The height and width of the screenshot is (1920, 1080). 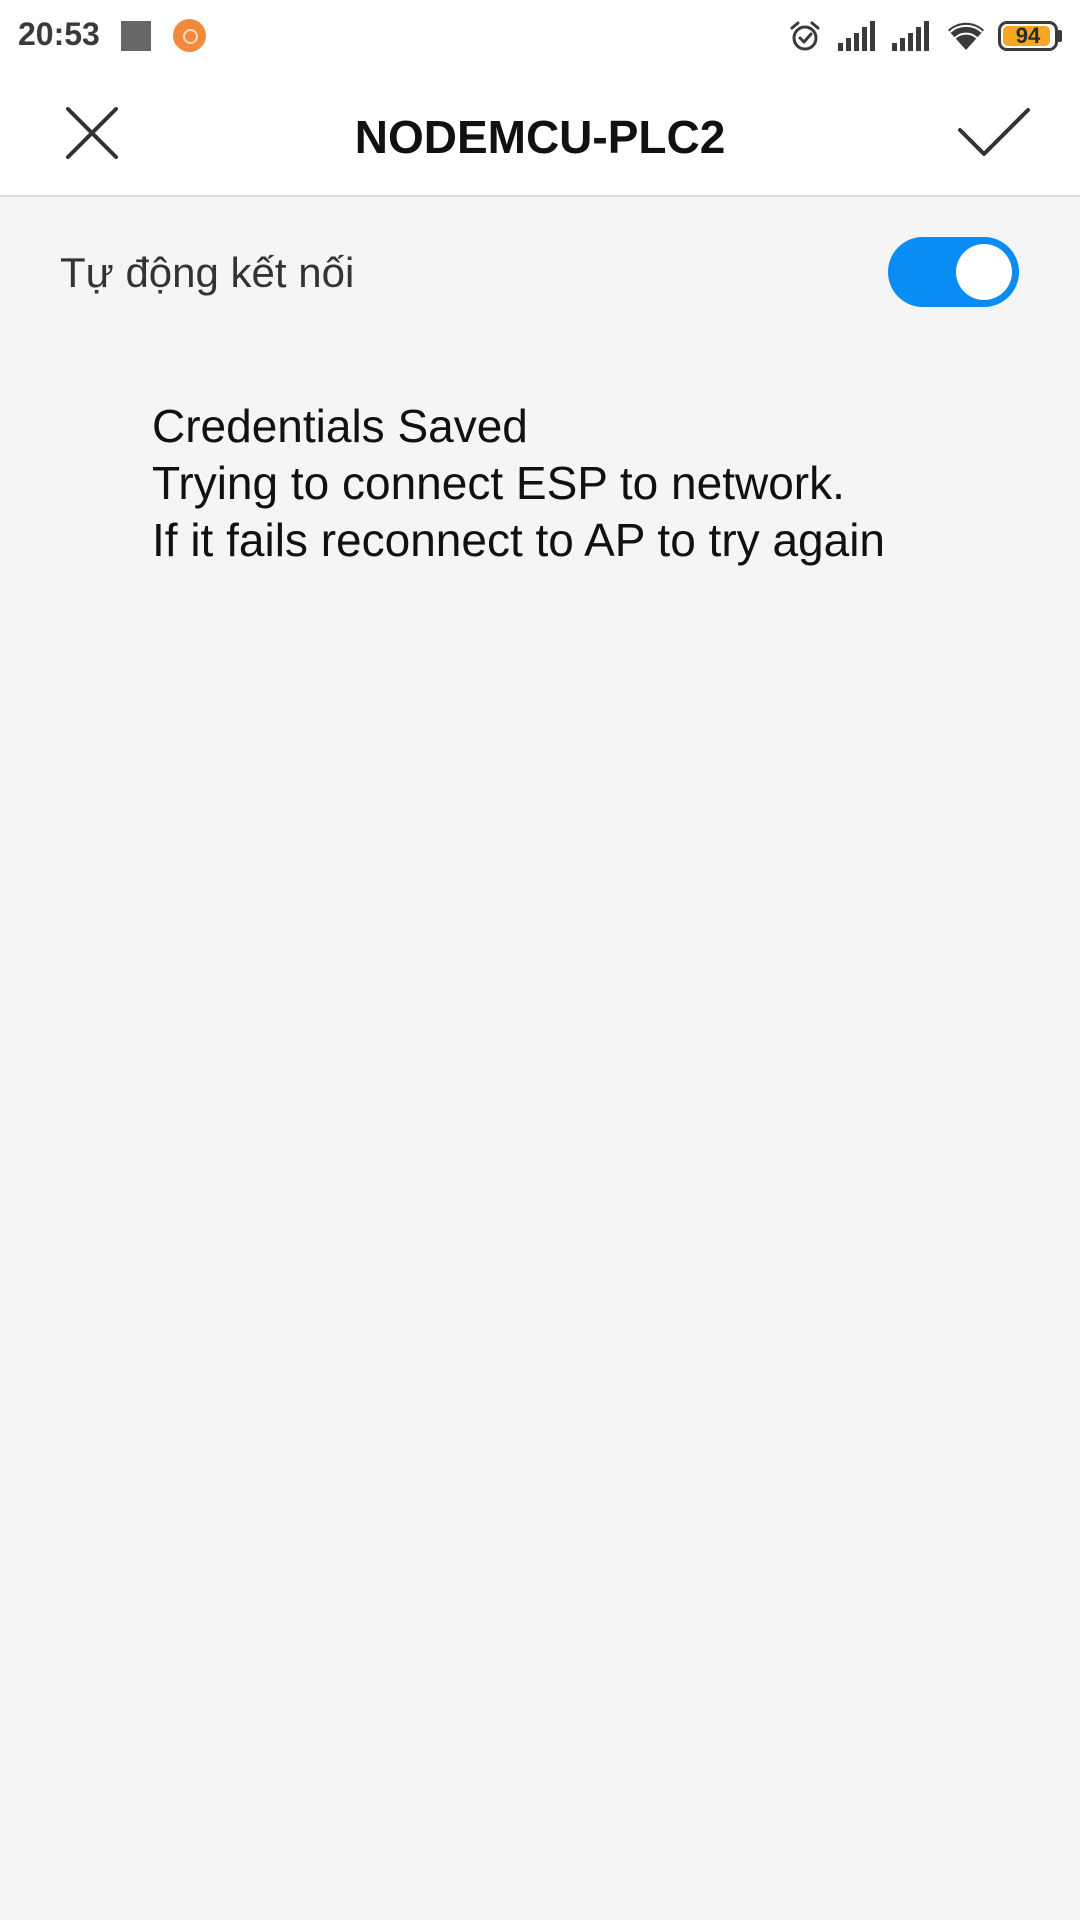 I want to click on close-icon, so click(x=92, y=135).